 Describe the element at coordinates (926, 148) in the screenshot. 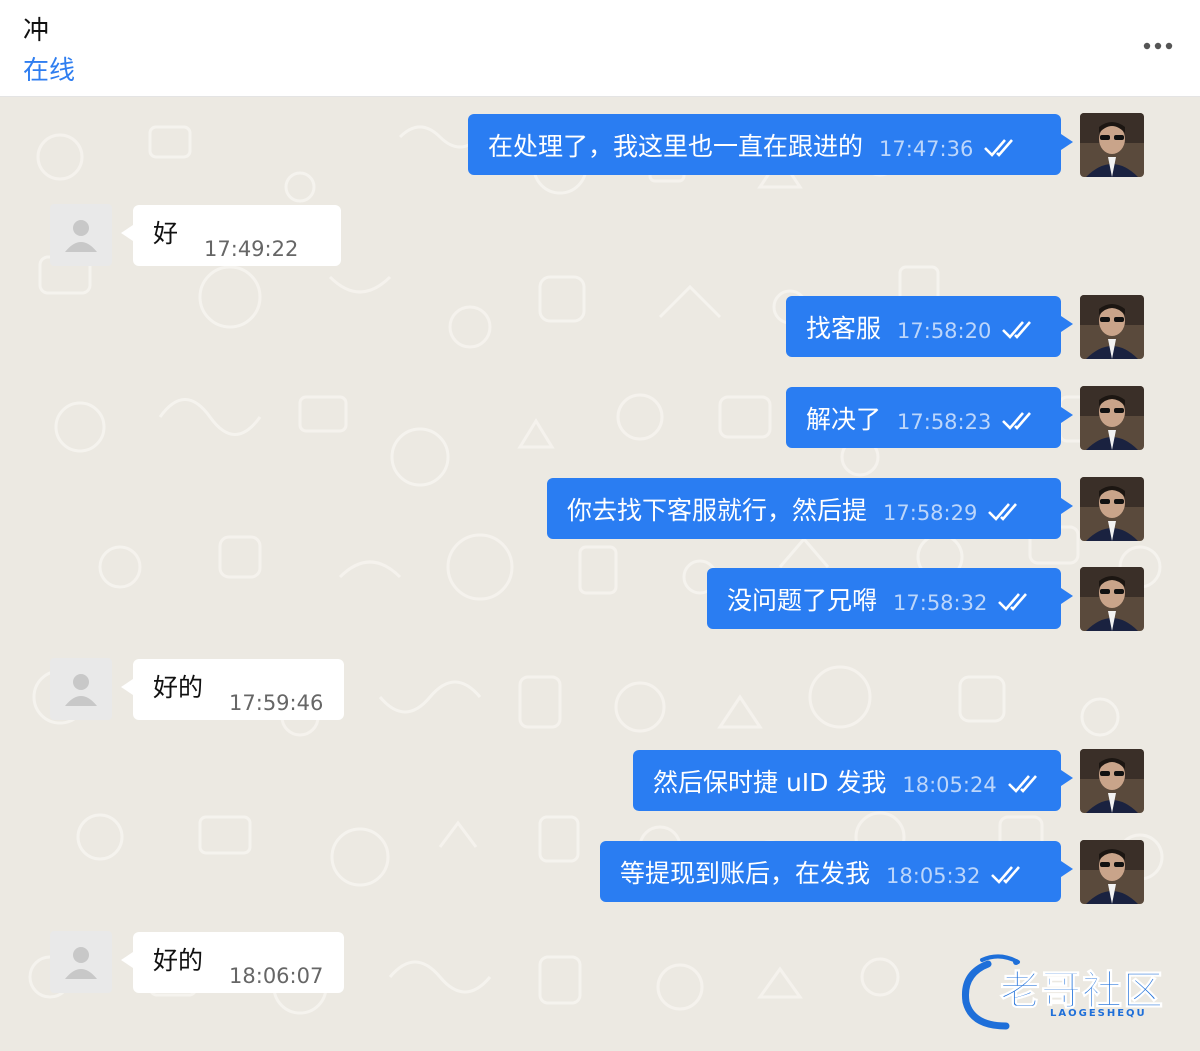

I see `message-time: 17:47:36` at that location.